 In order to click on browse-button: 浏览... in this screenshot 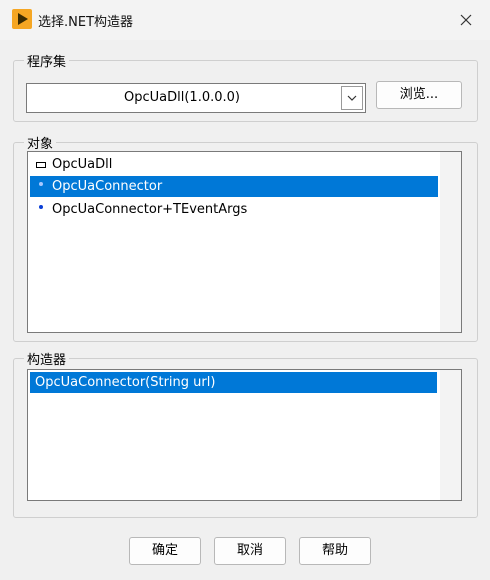, I will do `click(419, 95)`.